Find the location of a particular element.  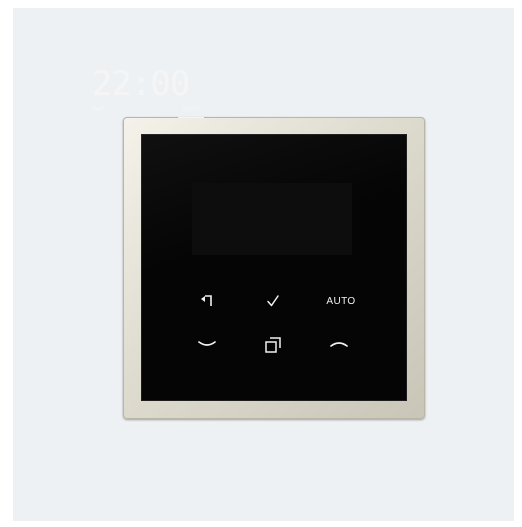

return-arrow-icon is located at coordinates (206, 300).